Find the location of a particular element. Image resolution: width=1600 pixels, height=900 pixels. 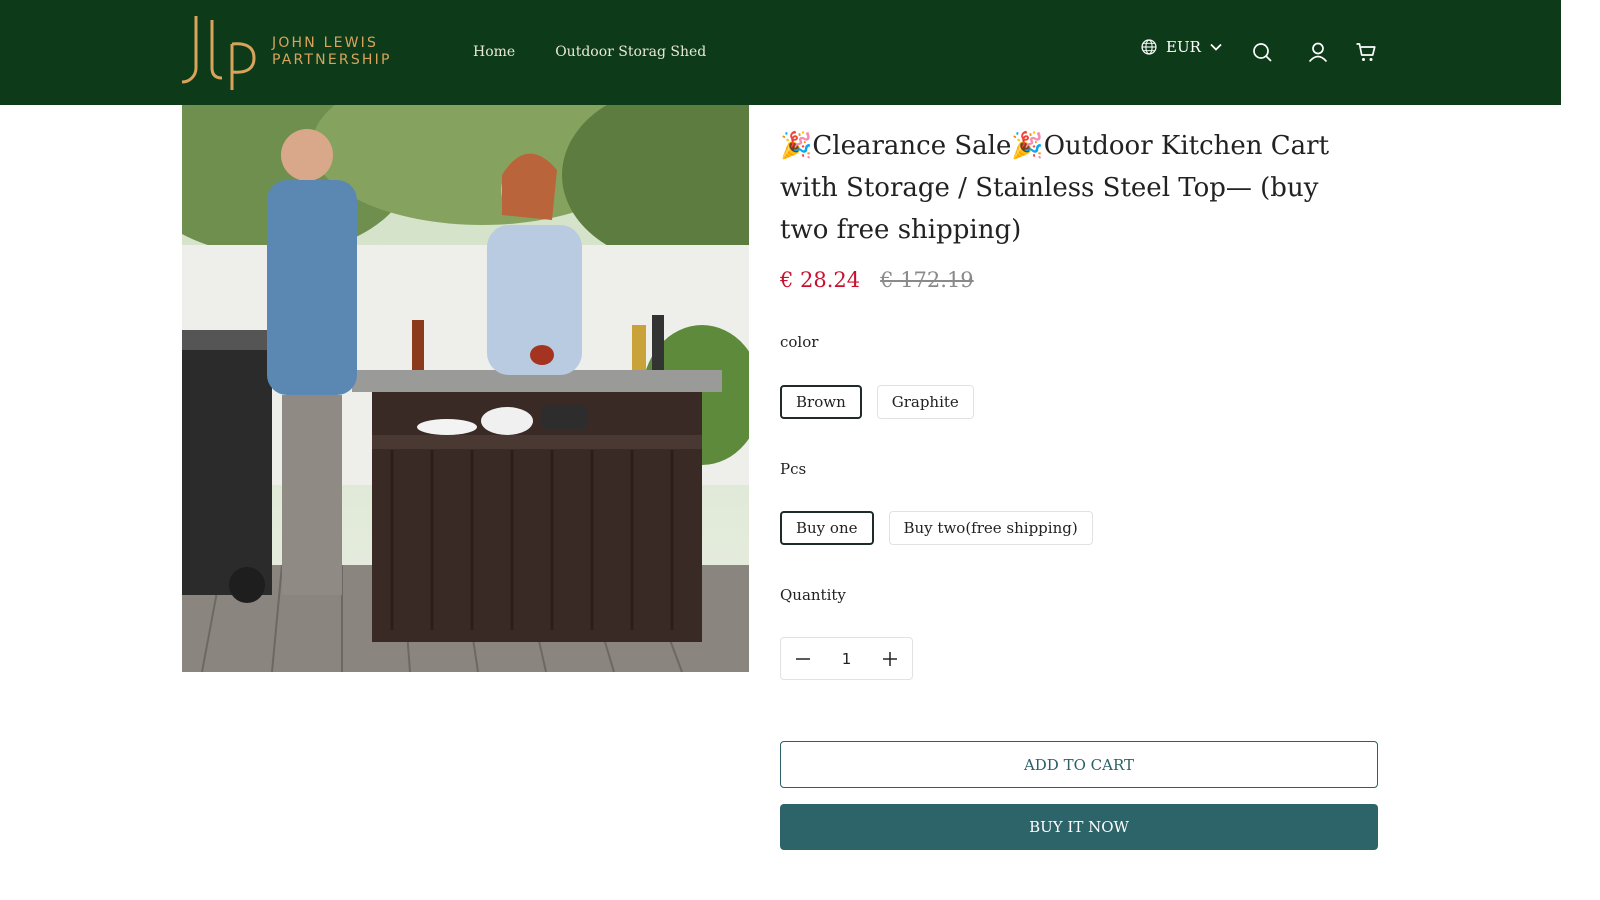

pcs-option-label: Pcs is located at coordinates (793, 469).